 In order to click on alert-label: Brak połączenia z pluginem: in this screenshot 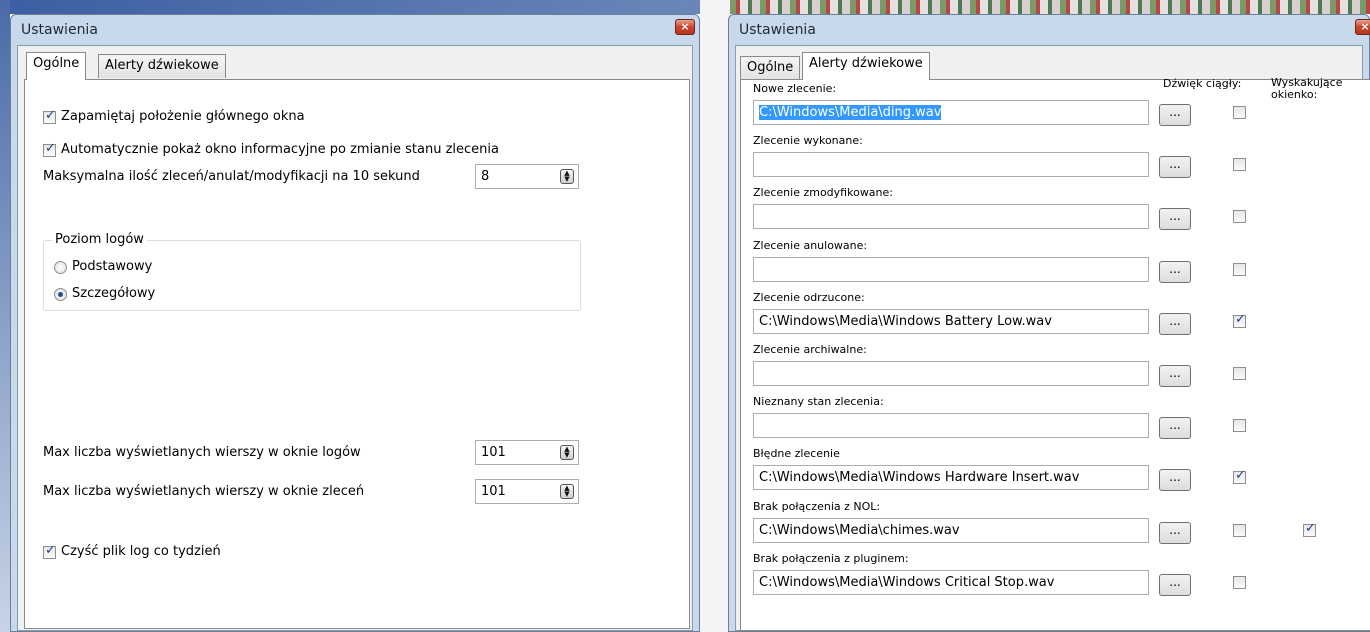, I will do `click(831, 558)`.